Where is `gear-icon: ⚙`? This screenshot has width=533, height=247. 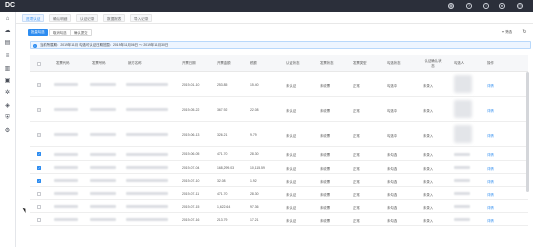 gear-icon: ⚙ is located at coordinates (7, 131).